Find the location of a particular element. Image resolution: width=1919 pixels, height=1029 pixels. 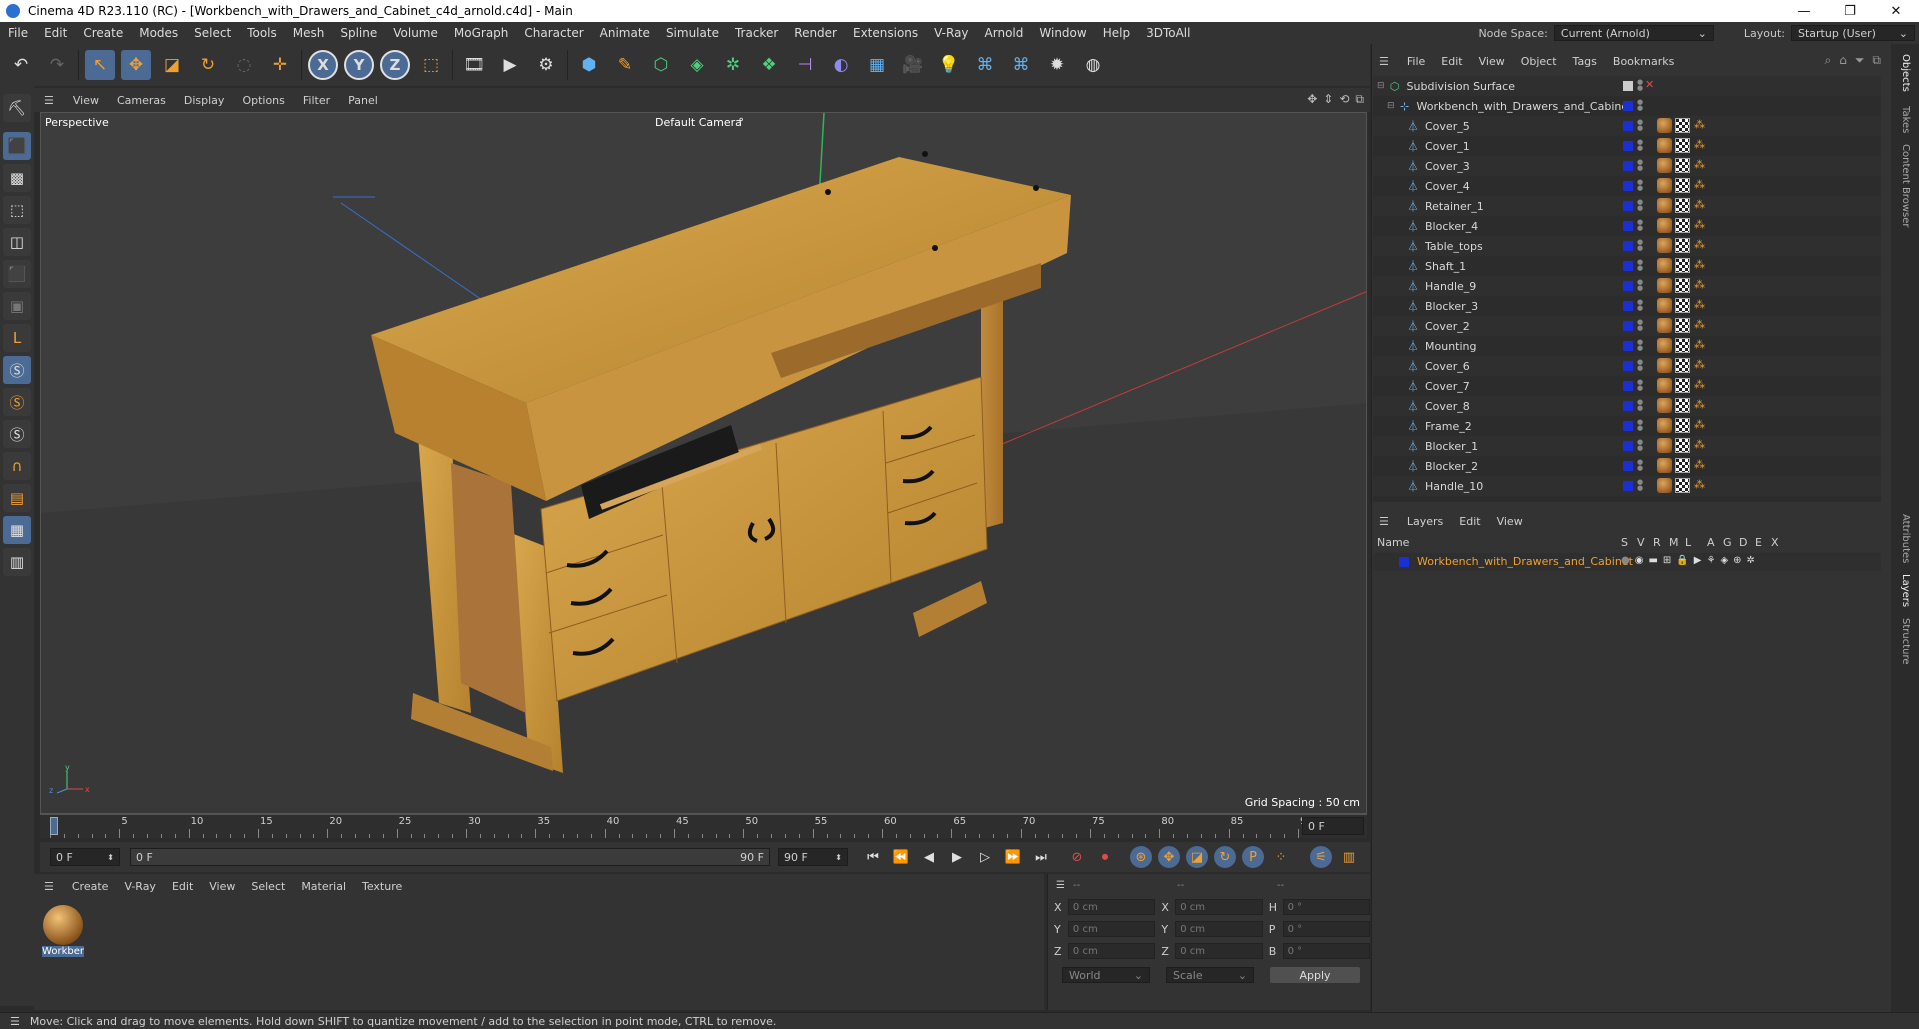

rotate-tool-icon: ↻ is located at coordinates (208, 65).